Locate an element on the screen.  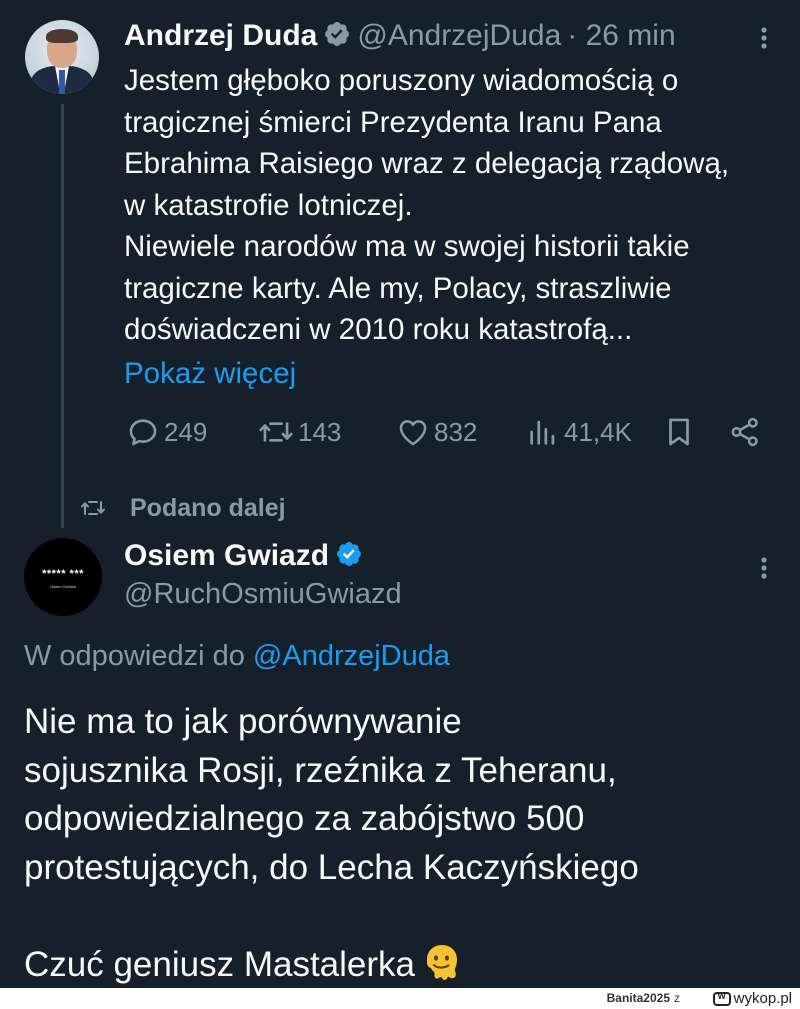
reply-author-row: Osiem Gwiazd is located at coordinates (246, 556).